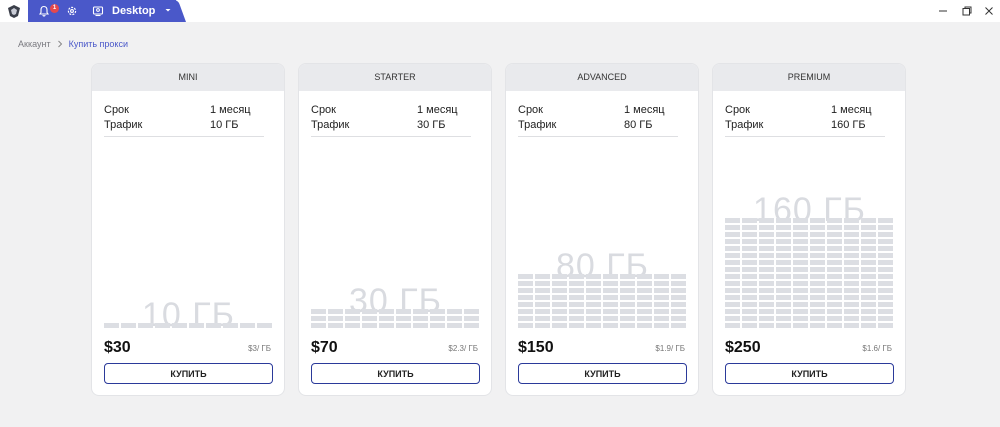  What do you see at coordinates (34, 44) in the screenshot?
I see `breadcrumb-account: Аккаунт` at bounding box center [34, 44].